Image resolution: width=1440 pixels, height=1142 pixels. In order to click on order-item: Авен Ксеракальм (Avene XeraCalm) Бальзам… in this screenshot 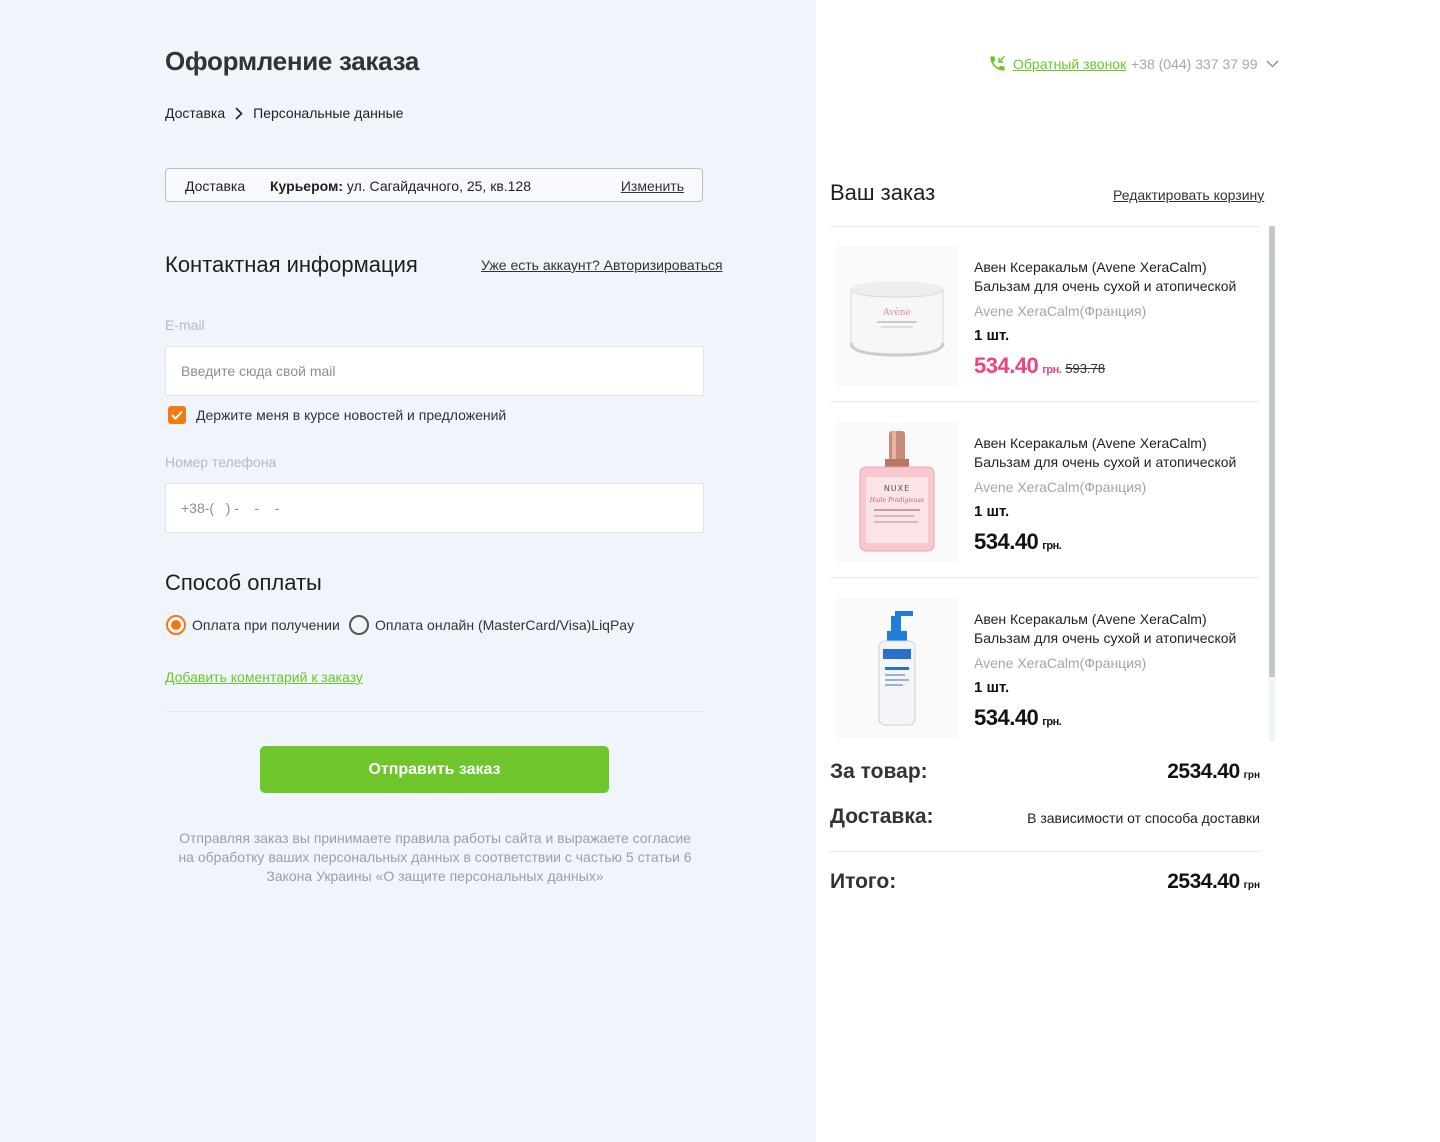, I will do `click(1045, 660)`.